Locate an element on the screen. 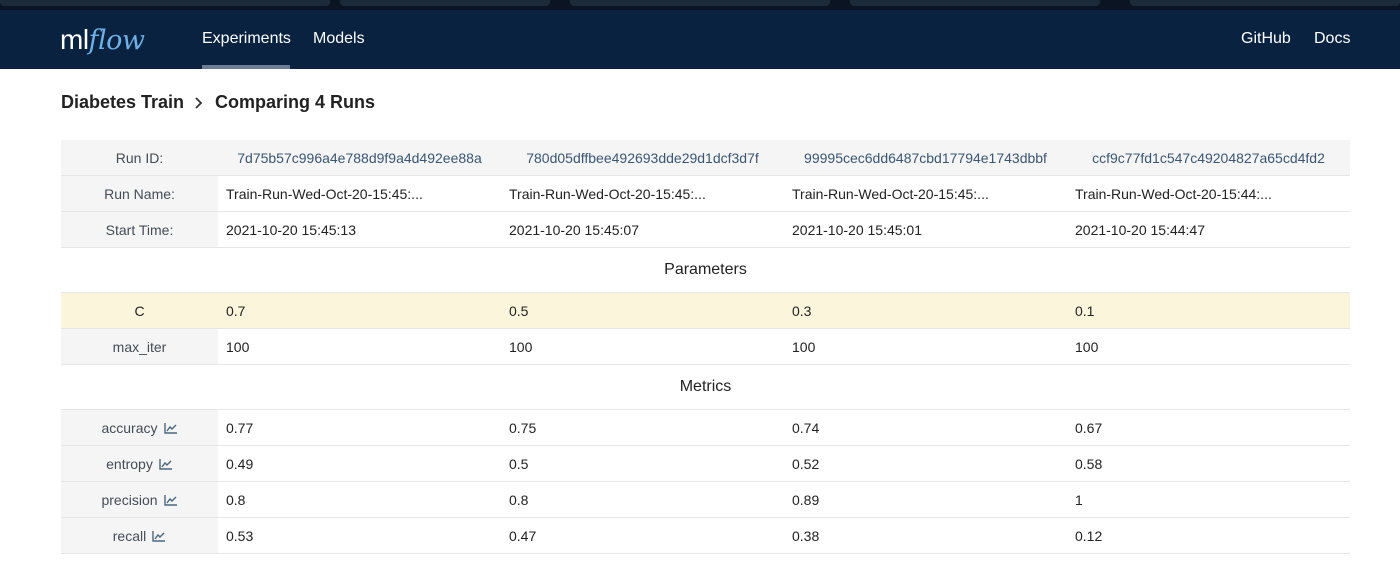 The width and height of the screenshot is (1400, 579). nav-active-indicator is located at coordinates (246, 67).